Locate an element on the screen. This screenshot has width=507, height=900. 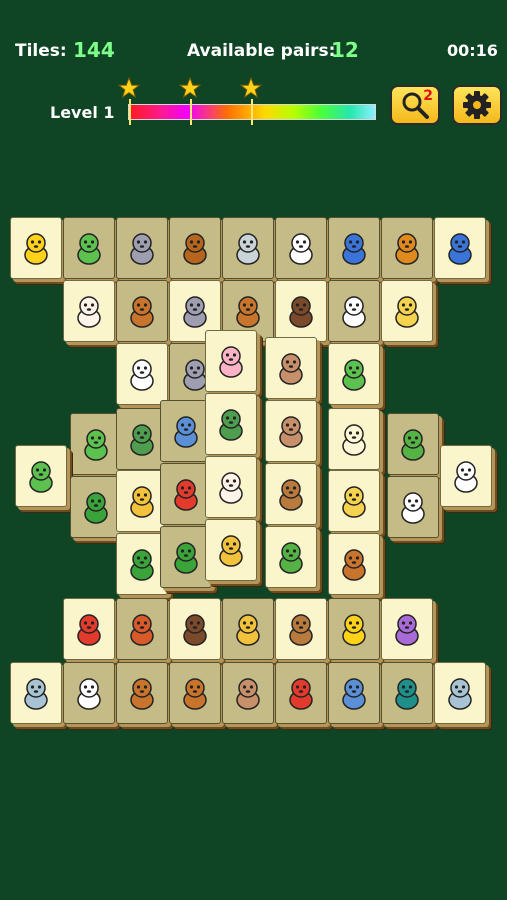
rhino-icon is located at coordinates (407, 630).